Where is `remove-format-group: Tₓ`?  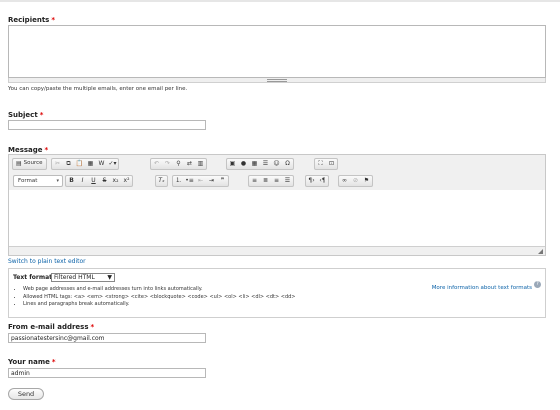 remove-format-group: Tₓ is located at coordinates (161, 181).